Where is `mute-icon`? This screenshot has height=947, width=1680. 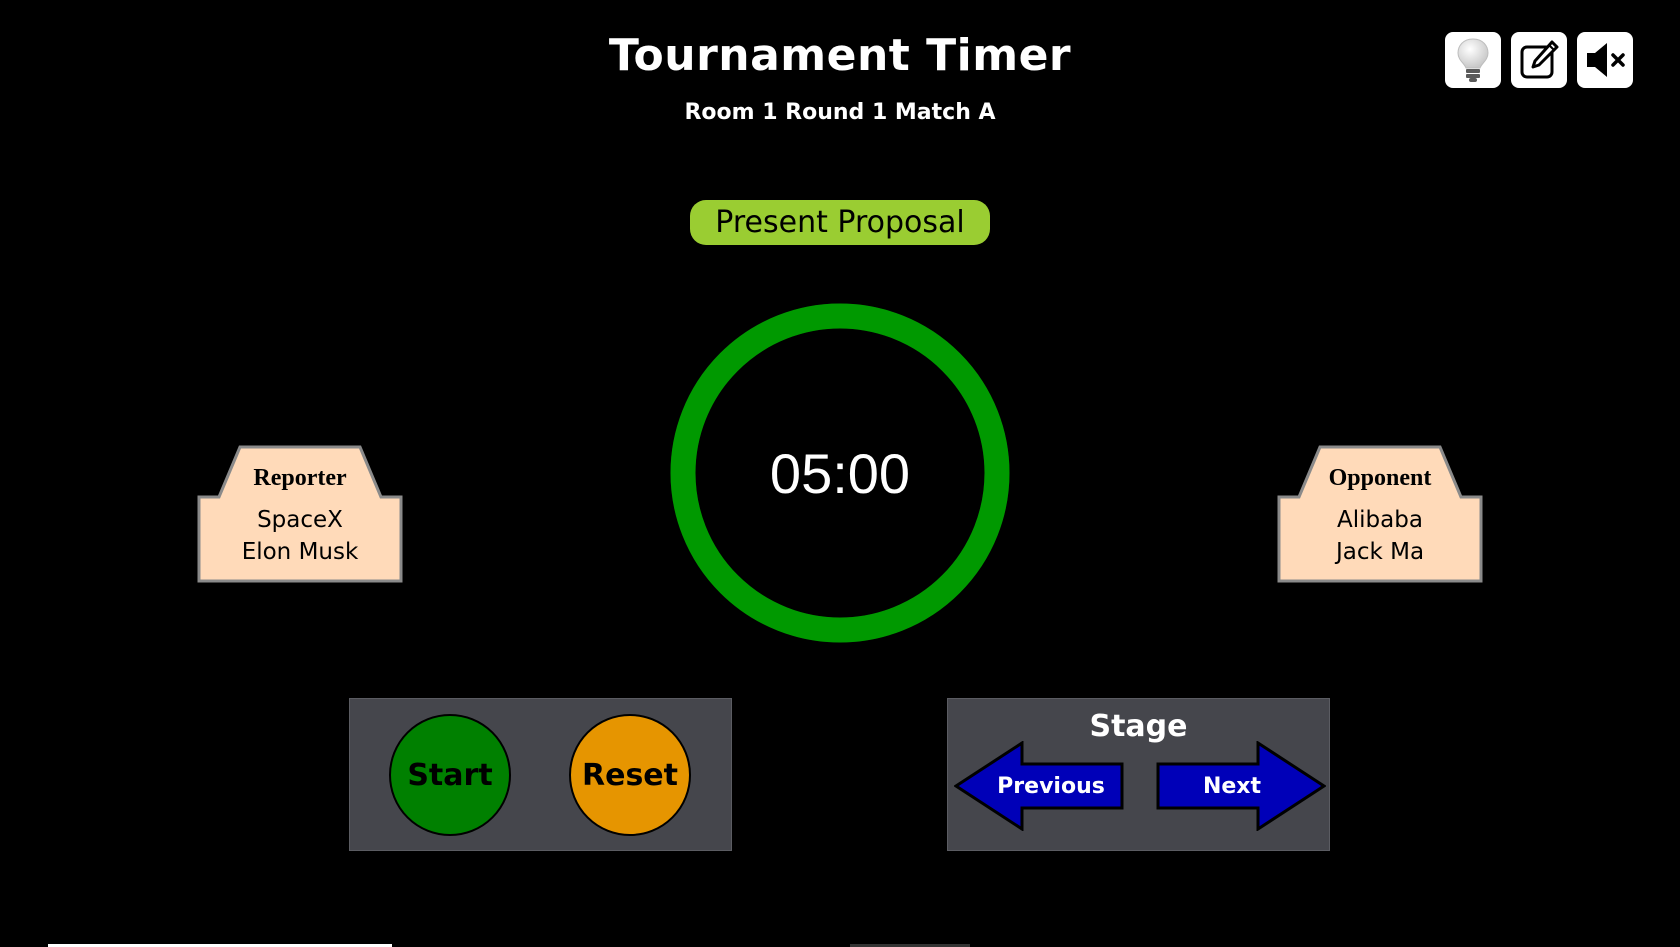
mute-icon is located at coordinates (1606, 60).